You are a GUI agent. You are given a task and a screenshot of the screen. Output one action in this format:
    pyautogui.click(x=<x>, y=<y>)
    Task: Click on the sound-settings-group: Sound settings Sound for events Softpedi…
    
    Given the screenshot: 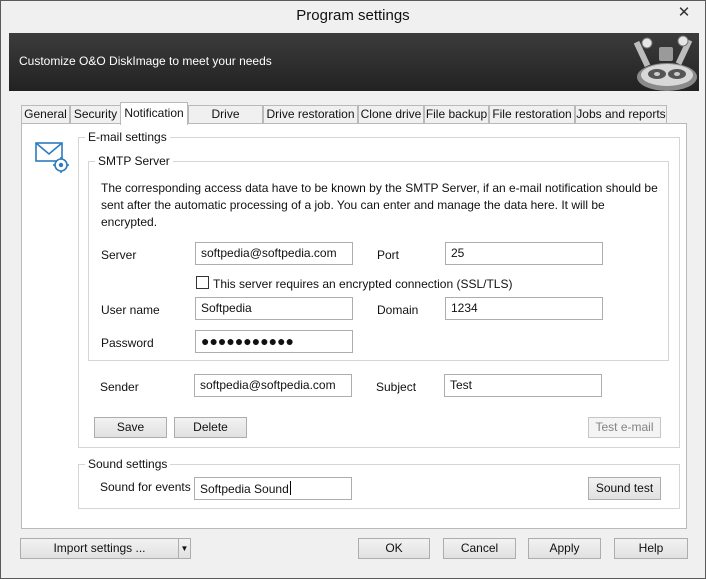 What is the action you would take?
    pyautogui.click(x=379, y=483)
    